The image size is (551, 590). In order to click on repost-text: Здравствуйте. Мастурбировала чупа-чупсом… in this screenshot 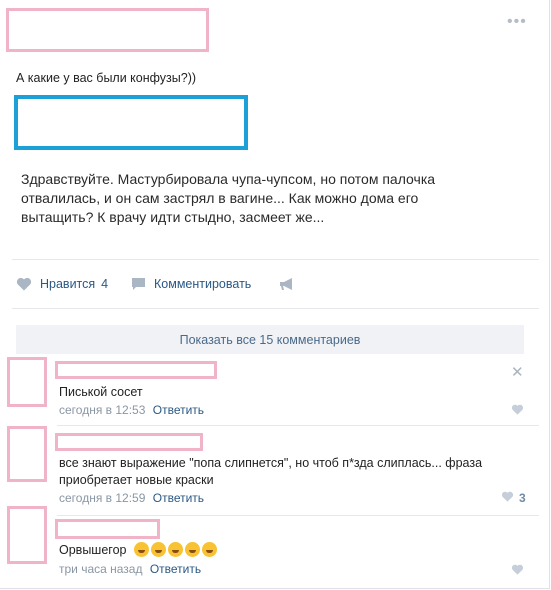, I will do `click(228, 198)`.